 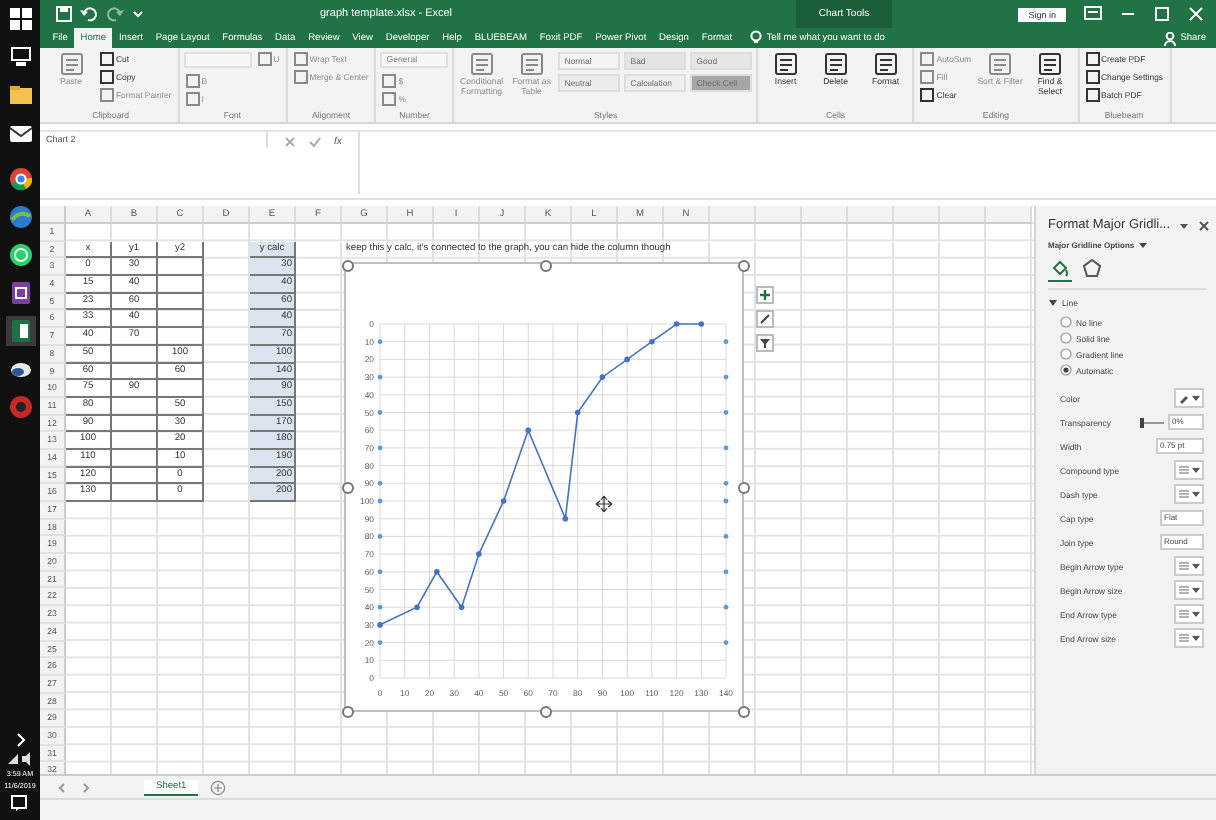 What do you see at coordinates (19, 759) in the screenshot?
I see `network-volume-icon` at bounding box center [19, 759].